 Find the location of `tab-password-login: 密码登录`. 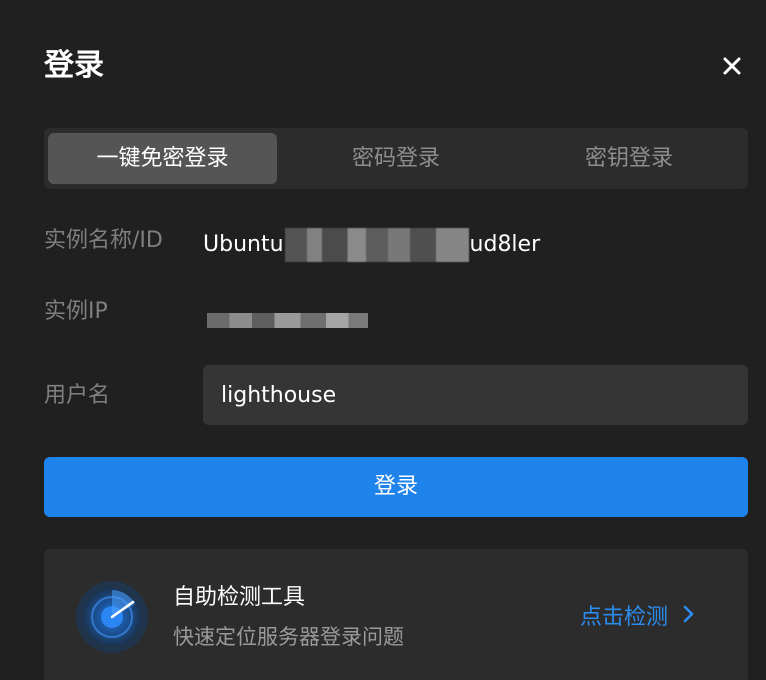

tab-password-login: 密码登录 is located at coordinates (396, 158).